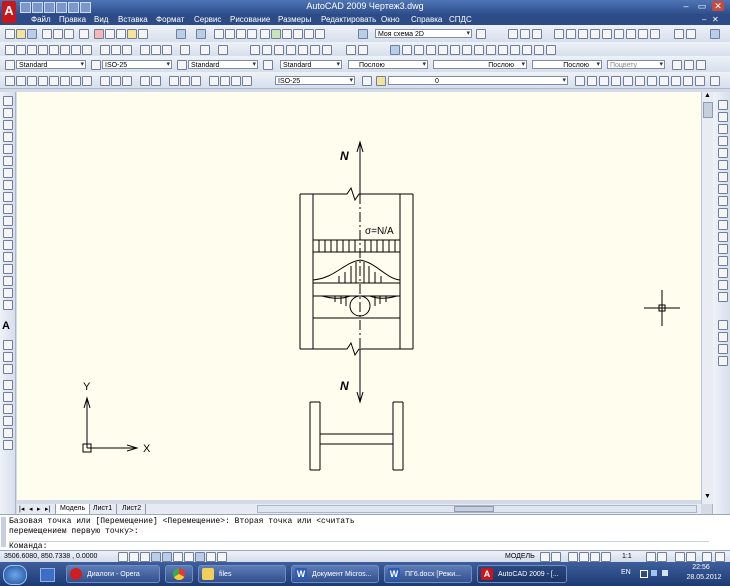 The image size is (730, 586). Describe the element at coordinates (8, 245) in the screenshot. I see `make-block-icon` at that location.